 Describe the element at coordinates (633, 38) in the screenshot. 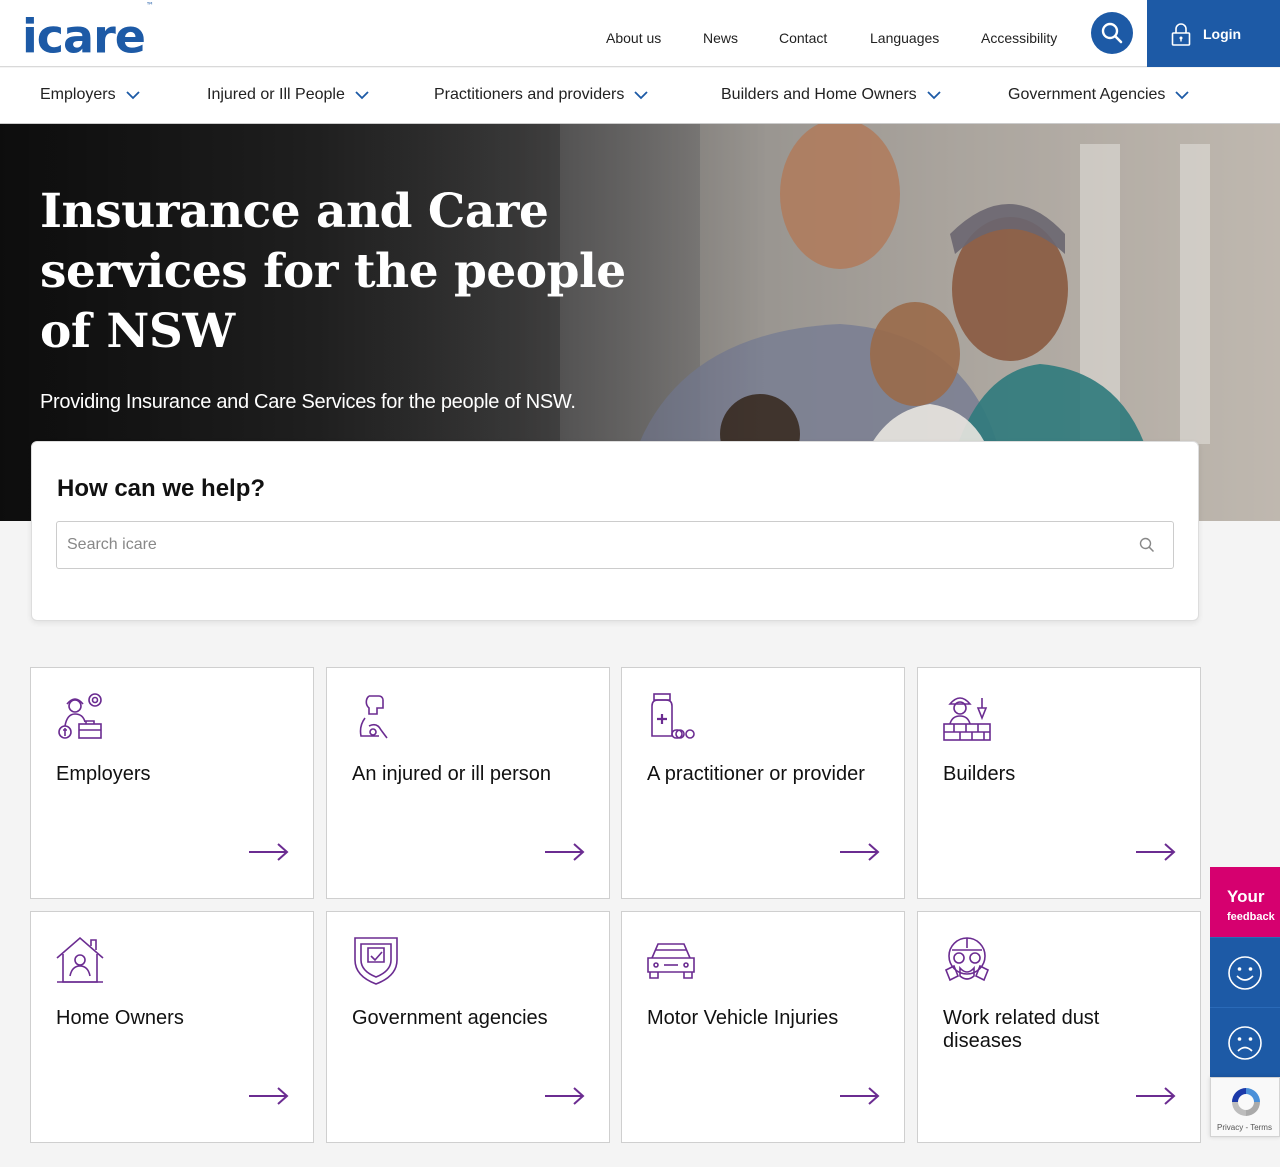

I see `about-us-link: About us` at that location.